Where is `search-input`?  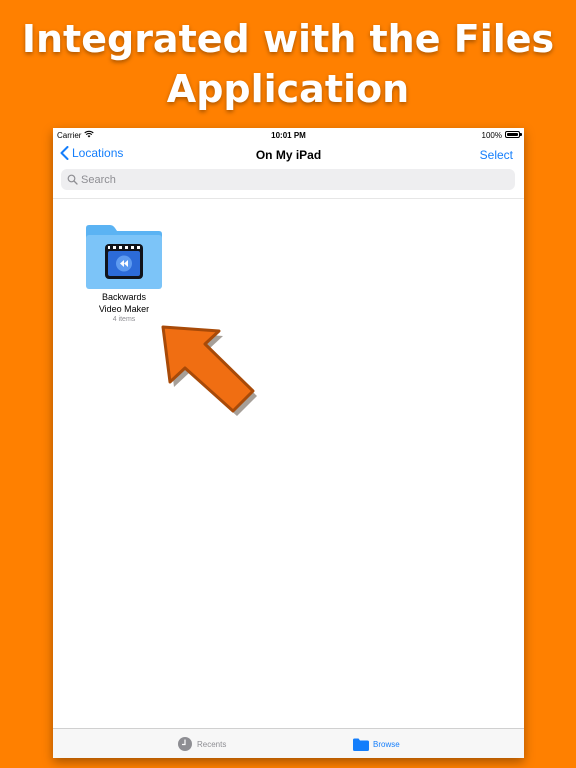 search-input is located at coordinates (291, 179).